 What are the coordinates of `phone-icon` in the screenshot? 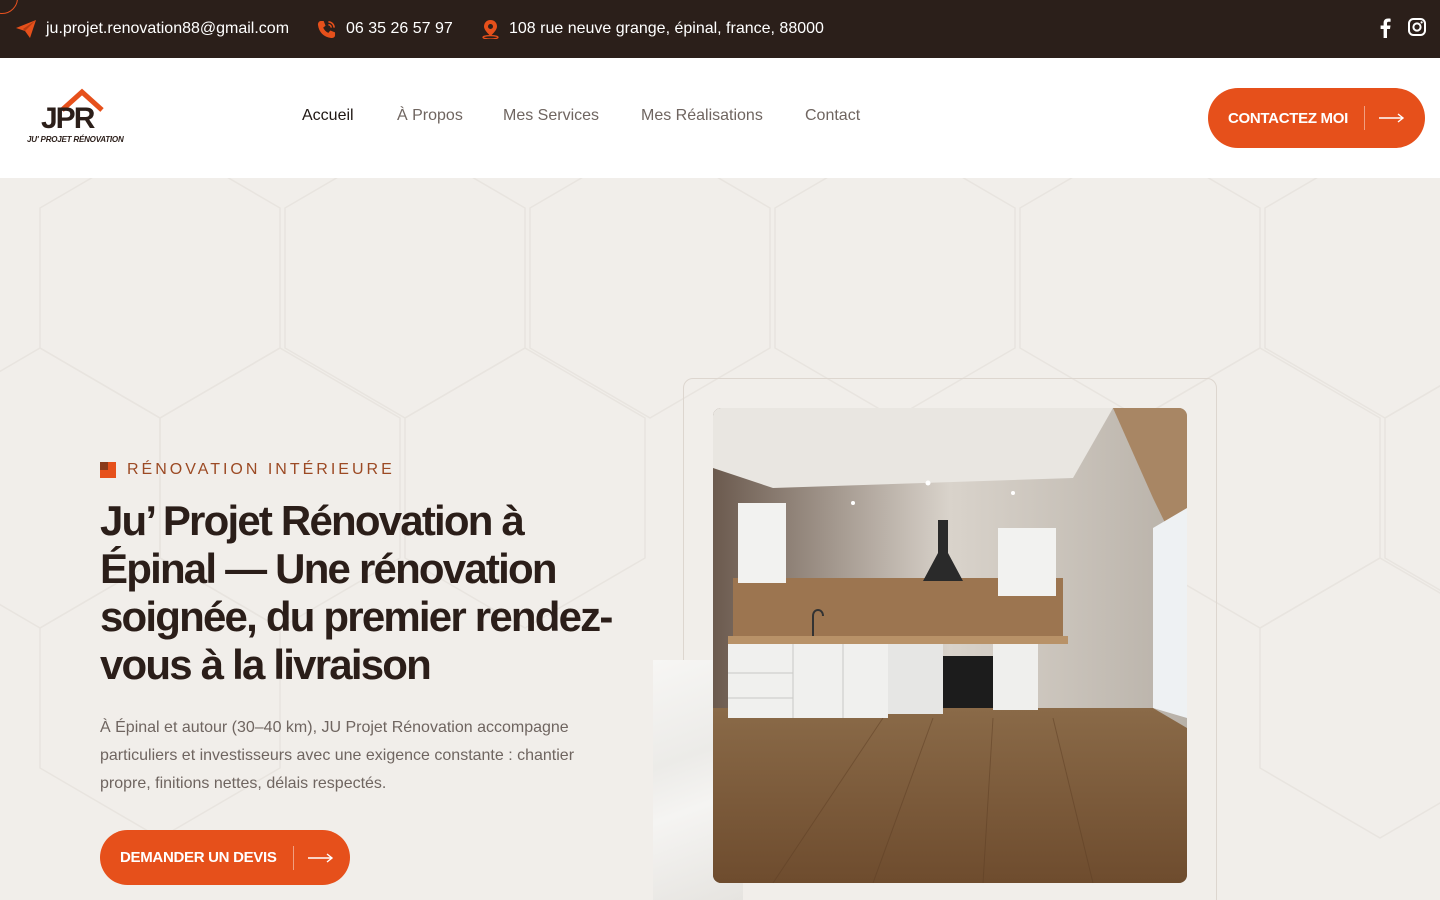 It's located at (326, 29).